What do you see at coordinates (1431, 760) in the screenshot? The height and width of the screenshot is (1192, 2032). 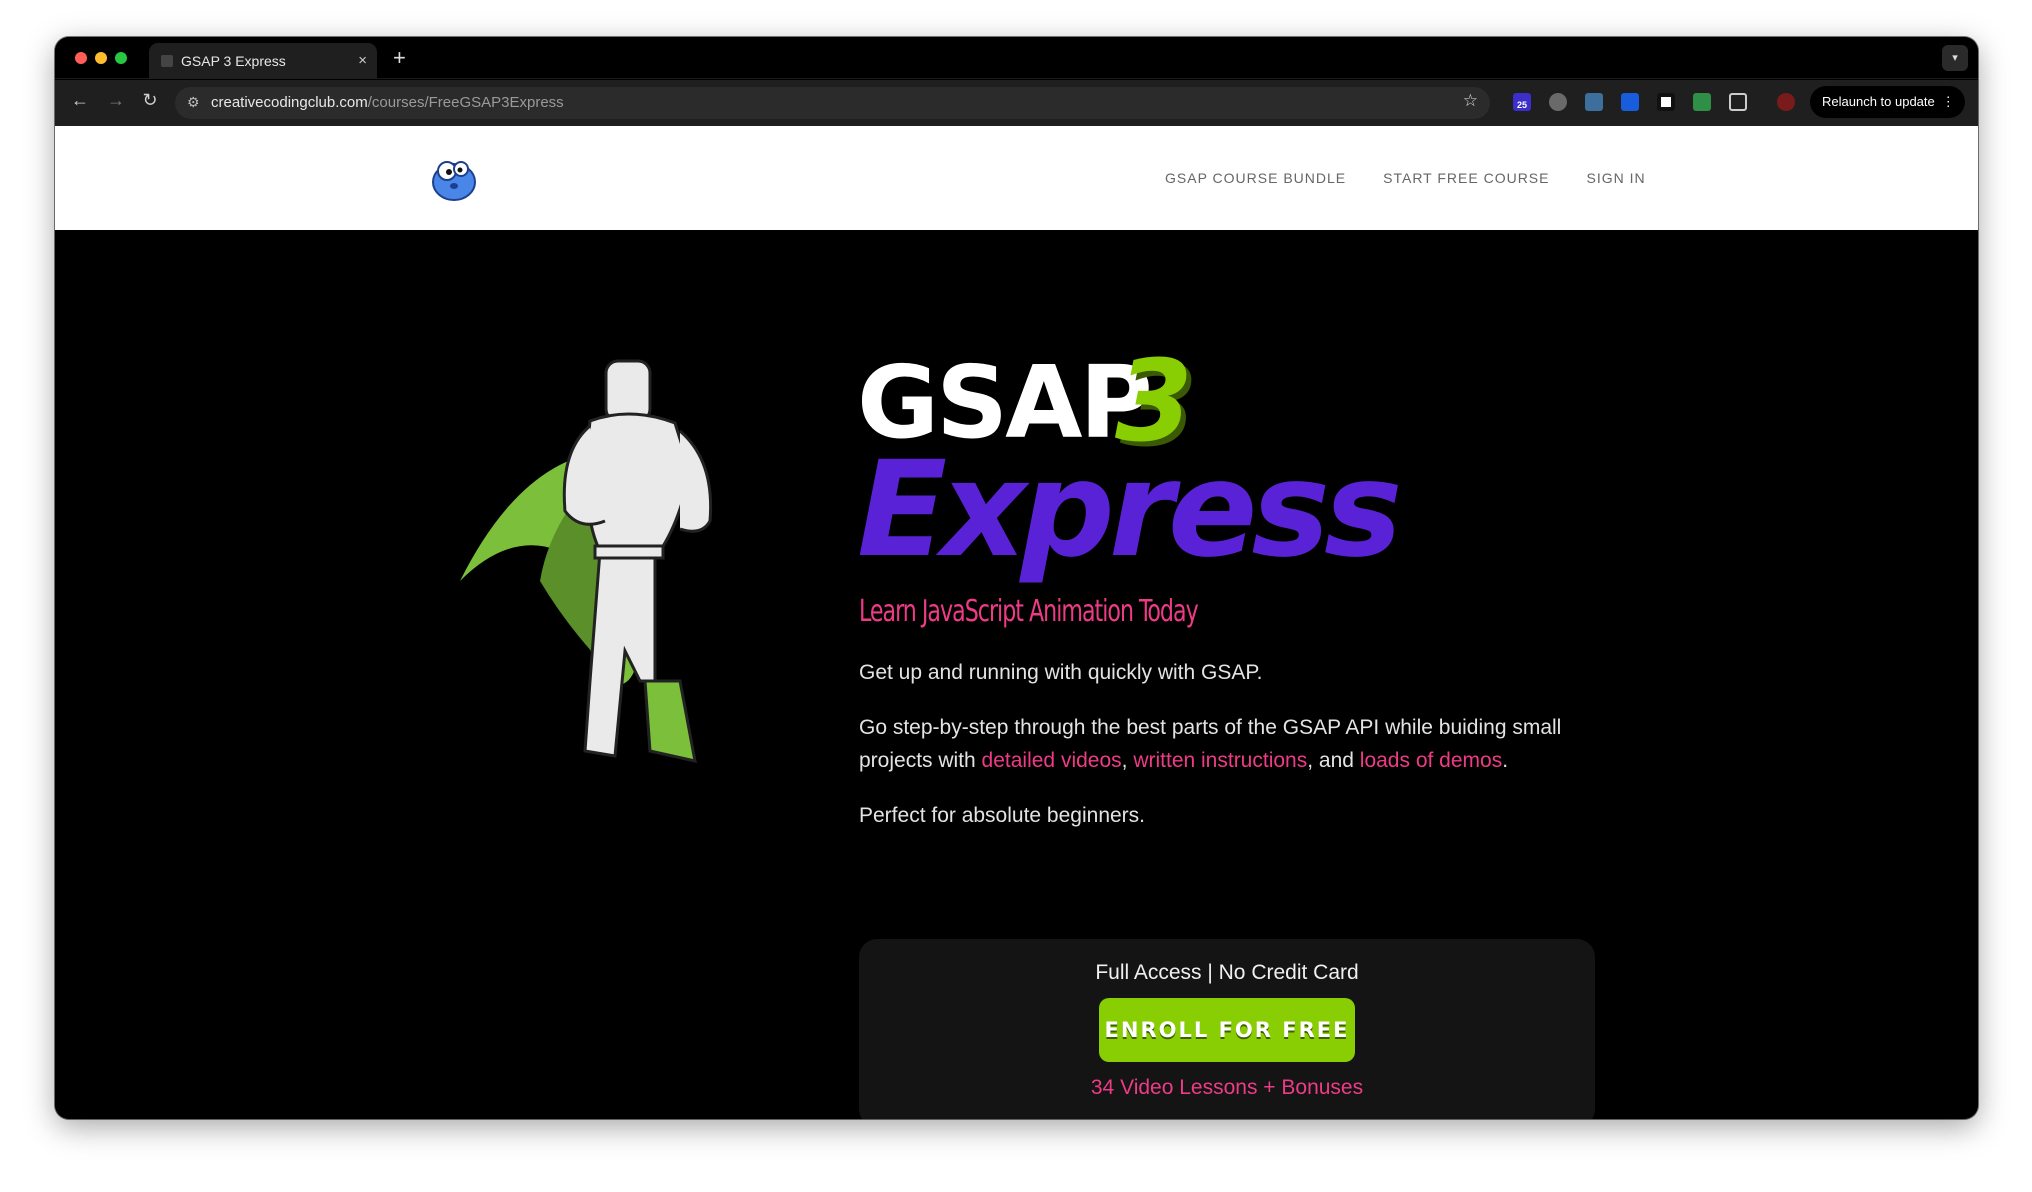 I see `link-loads-of-demos: loads of demos` at bounding box center [1431, 760].